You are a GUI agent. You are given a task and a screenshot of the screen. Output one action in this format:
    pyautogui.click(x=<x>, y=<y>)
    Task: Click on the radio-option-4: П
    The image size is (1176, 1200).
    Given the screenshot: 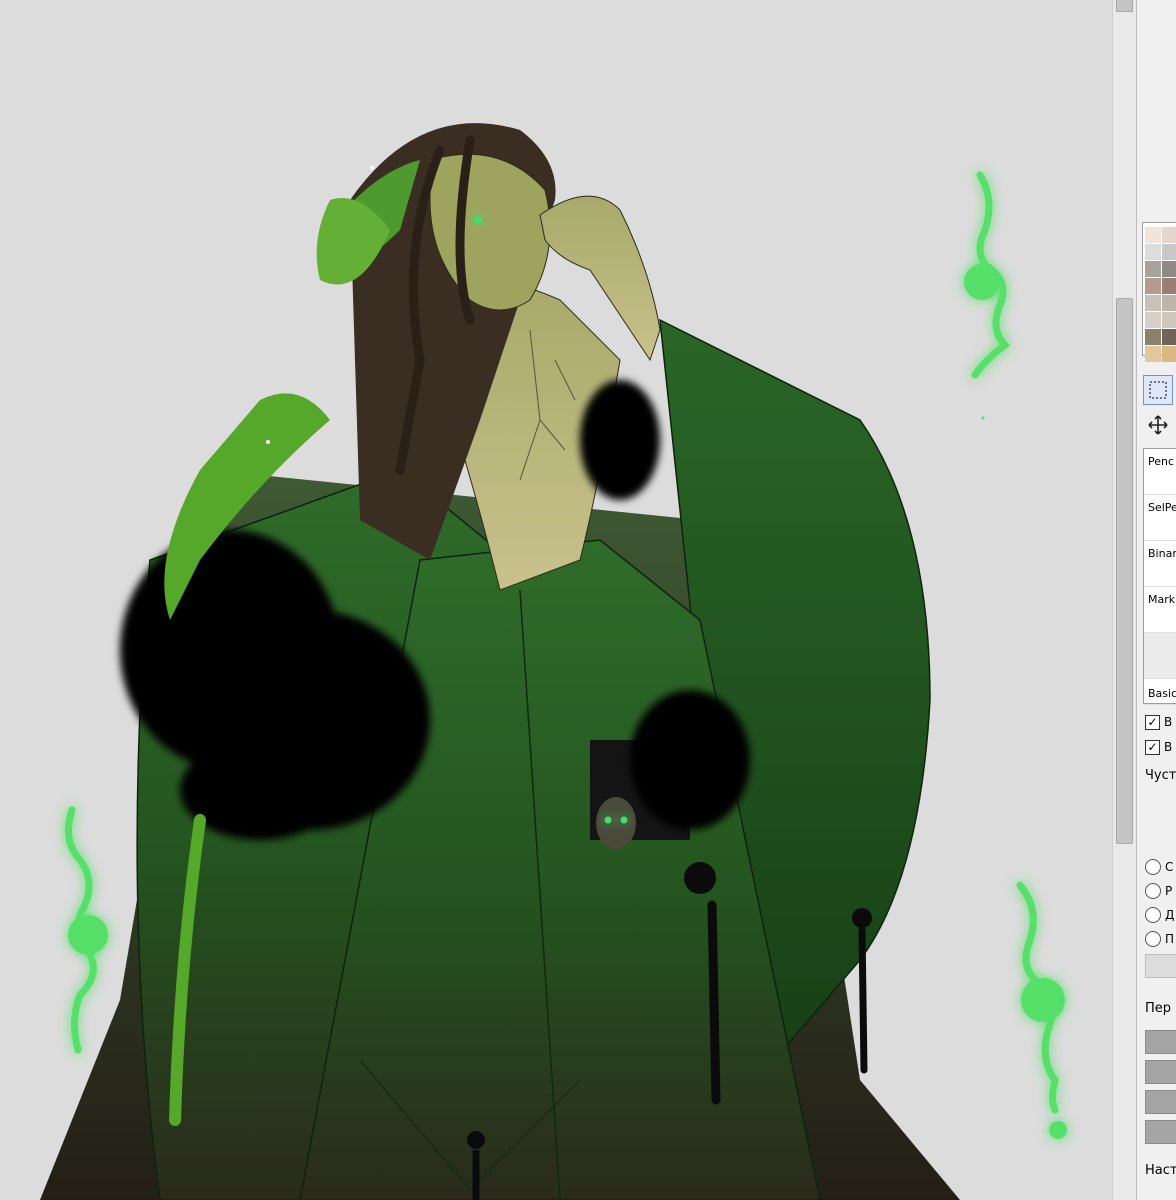 What is the action you would take?
    pyautogui.click(x=1159, y=939)
    